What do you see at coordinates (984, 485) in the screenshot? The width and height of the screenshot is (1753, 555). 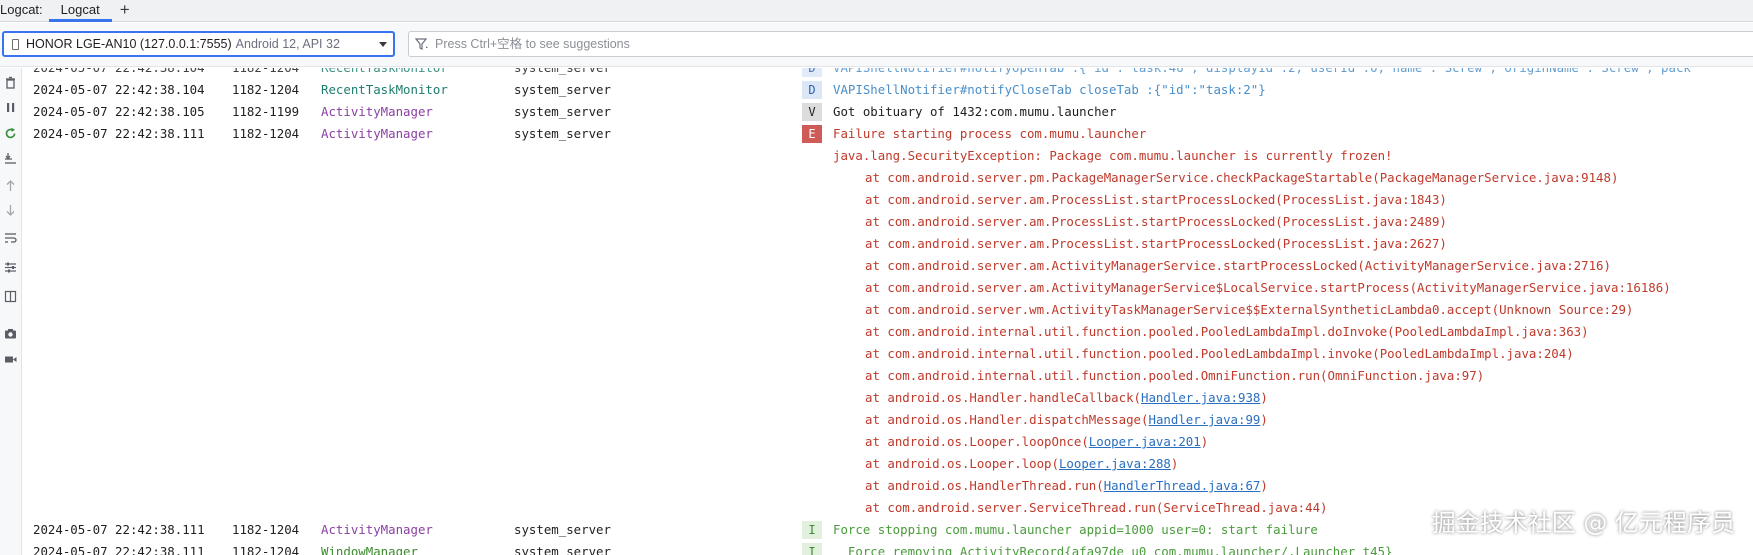 I see `stack-trace-text: at android.os.HandlerThread.run(` at bounding box center [984, 485].